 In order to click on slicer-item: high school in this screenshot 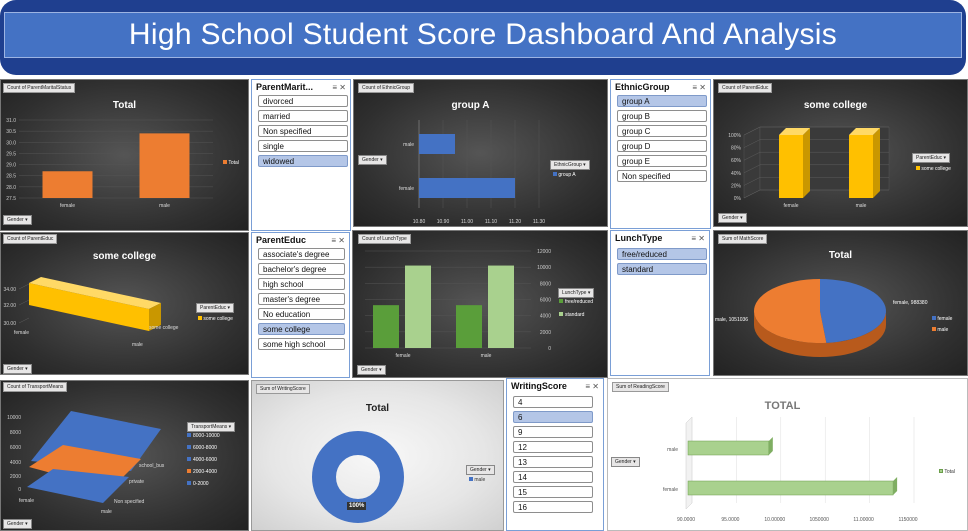, I will do `click(301, 284)`.